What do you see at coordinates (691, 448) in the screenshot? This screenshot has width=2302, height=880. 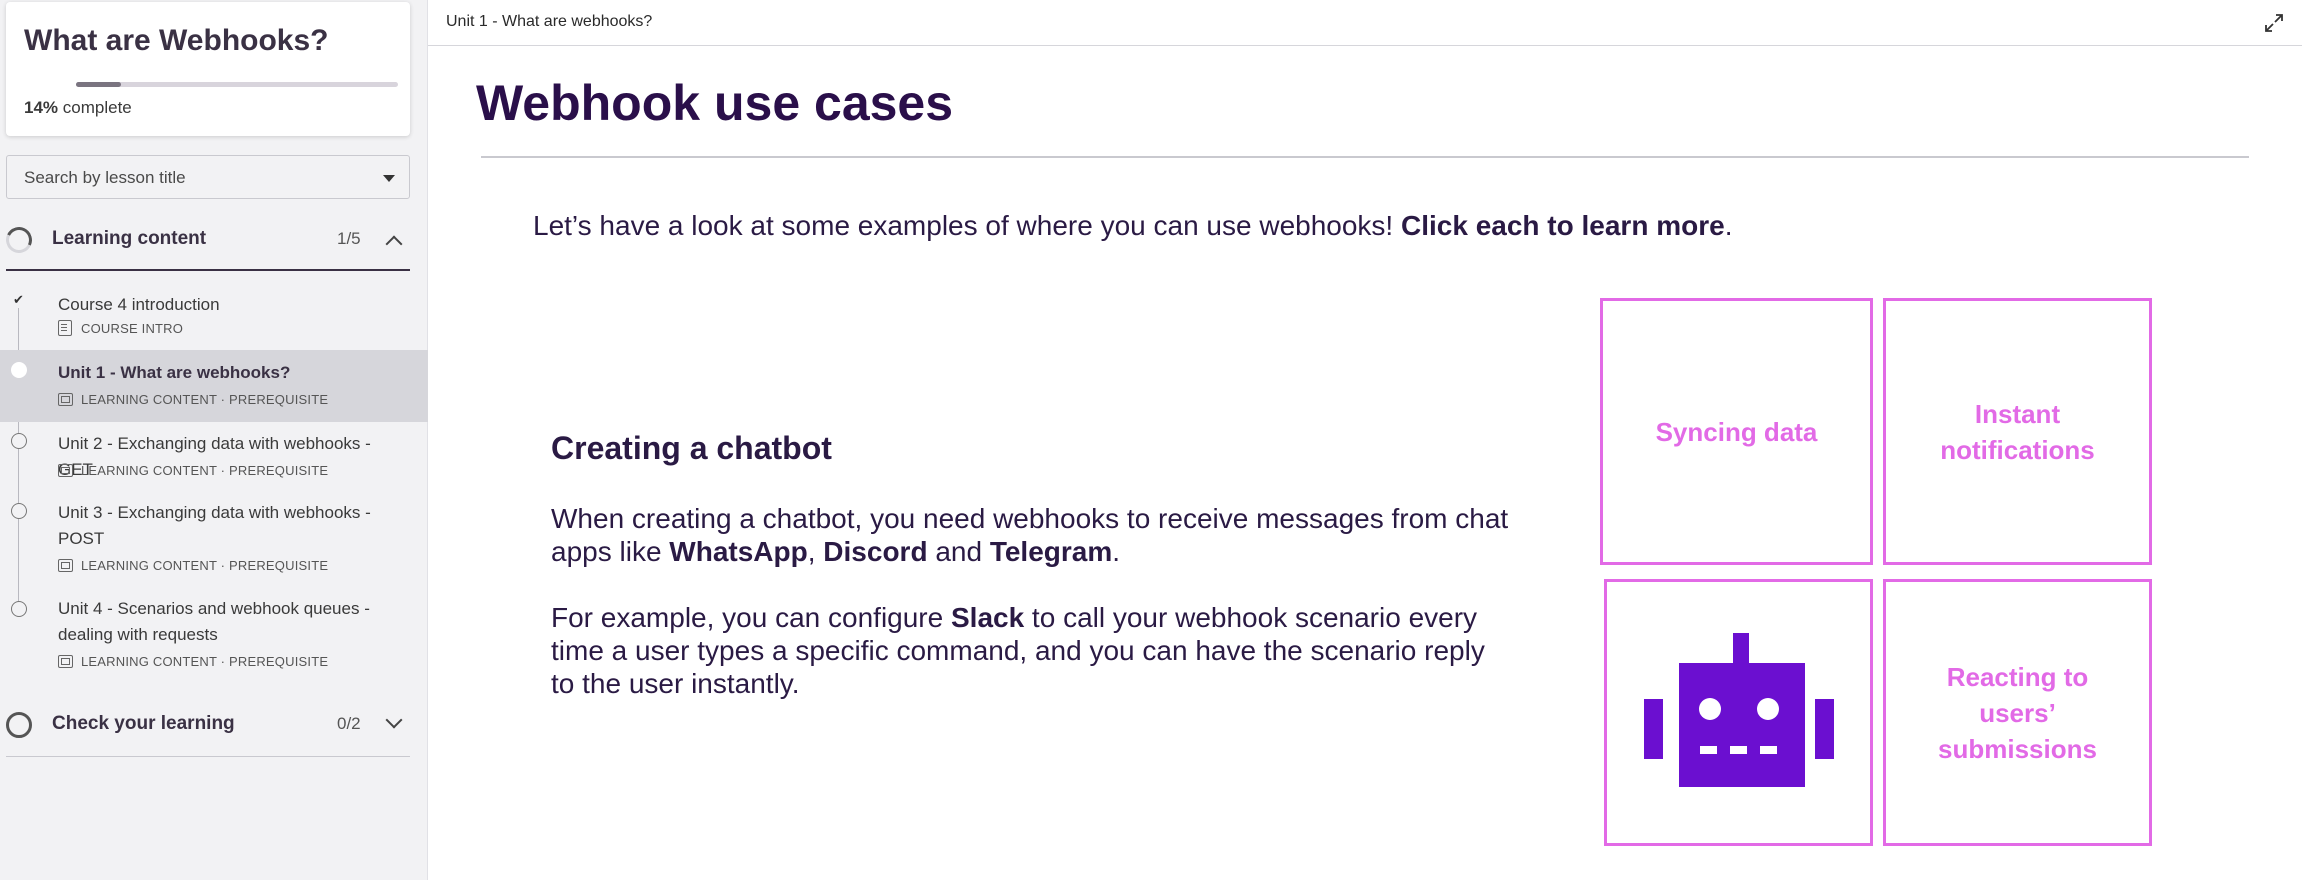 I see `detail-title: Creating a chatbot` at bounding box center [691, 448].